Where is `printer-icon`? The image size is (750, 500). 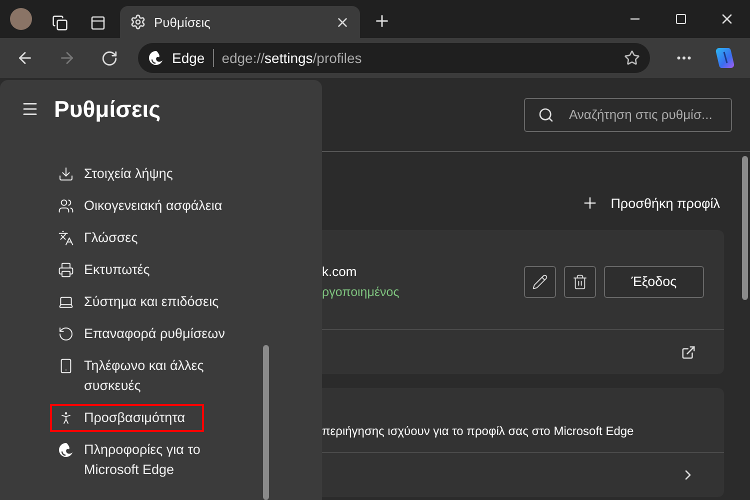 printer-icon is located at coordinates (66, 270).